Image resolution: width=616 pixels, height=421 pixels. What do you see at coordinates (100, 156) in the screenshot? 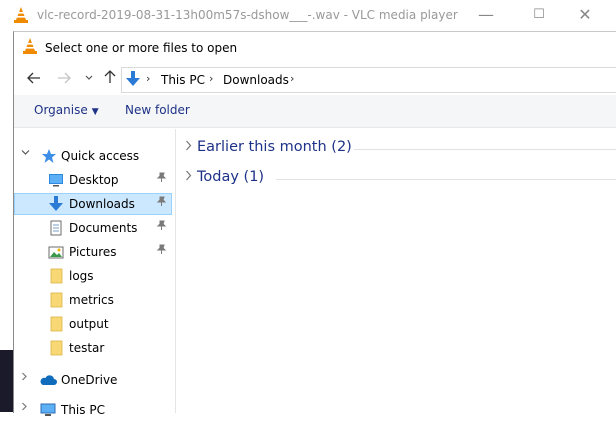
I see `quick-access-label: Quick access` at bounding box center [100, 156].